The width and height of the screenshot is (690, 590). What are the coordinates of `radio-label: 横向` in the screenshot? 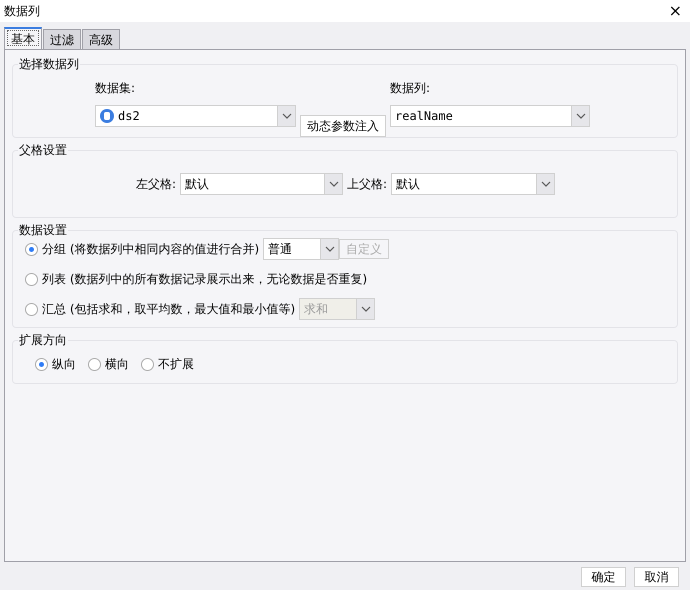 It's located at (117, 364).